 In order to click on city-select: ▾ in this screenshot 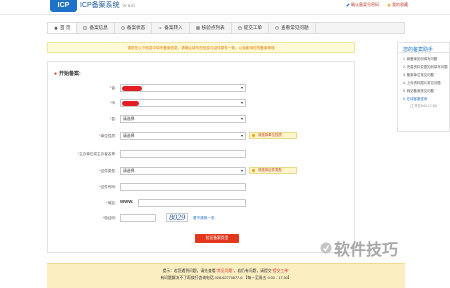, I will do `click(183, 103)`.